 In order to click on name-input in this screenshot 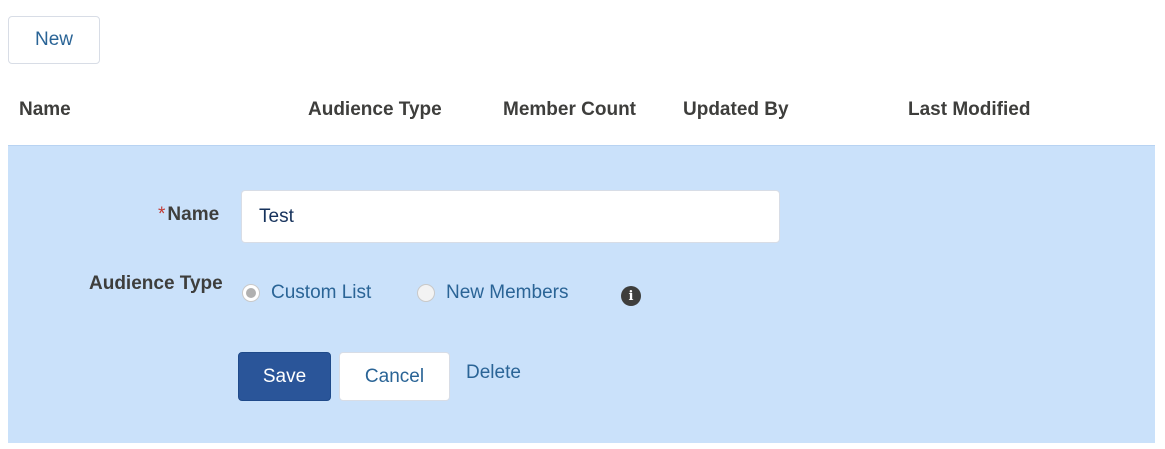, I will do `click(510, 216)`.